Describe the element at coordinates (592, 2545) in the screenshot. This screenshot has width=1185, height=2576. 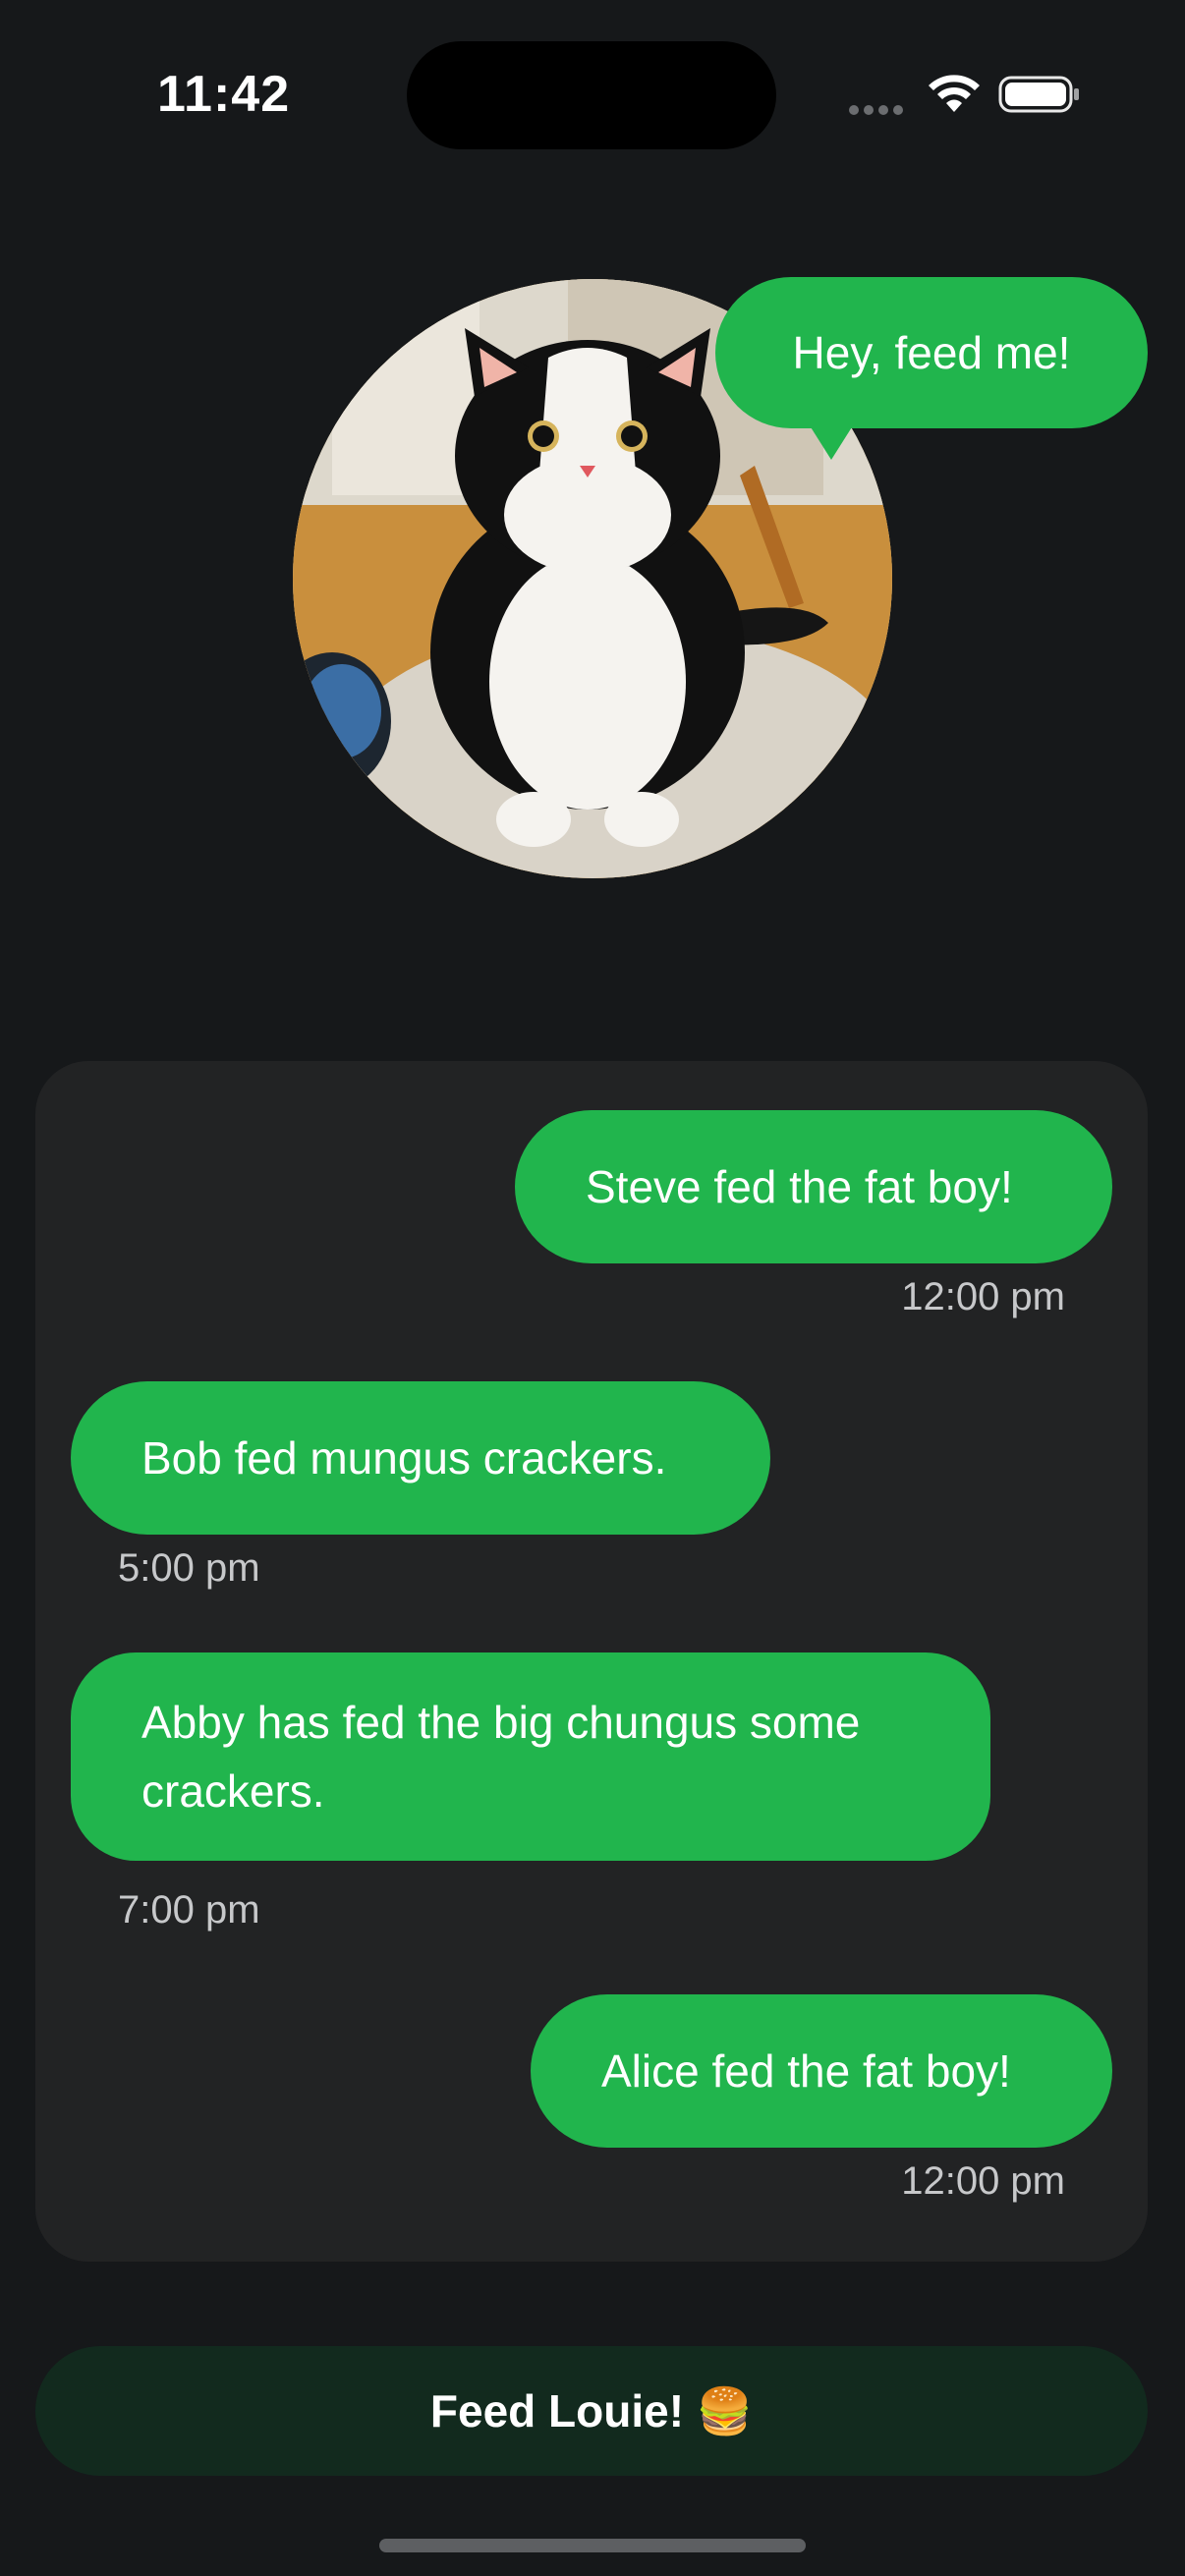
I see `home-indicator` at that location.